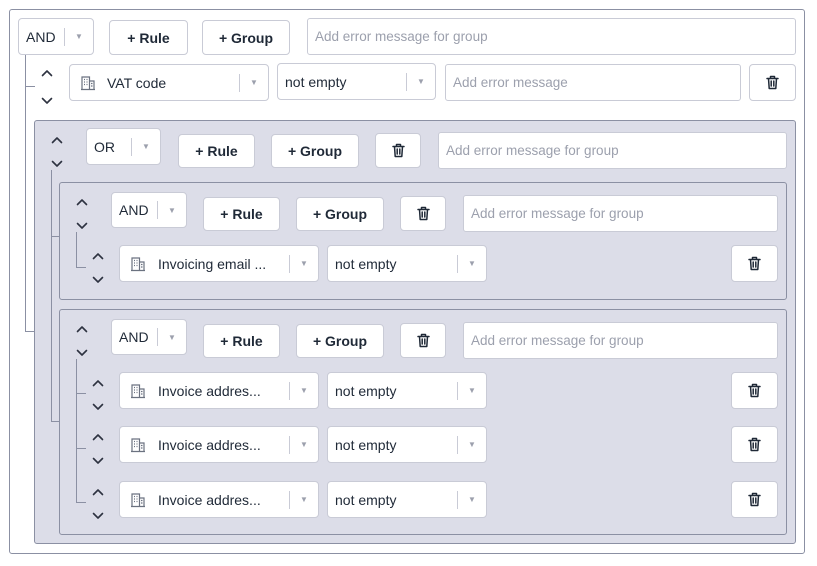 Image resolution: width=817 pixels, height=566 pixels. Describe the element at coordinates (593, 82) in the screenshot. I see `rule-error-input: Add error message` at that location.